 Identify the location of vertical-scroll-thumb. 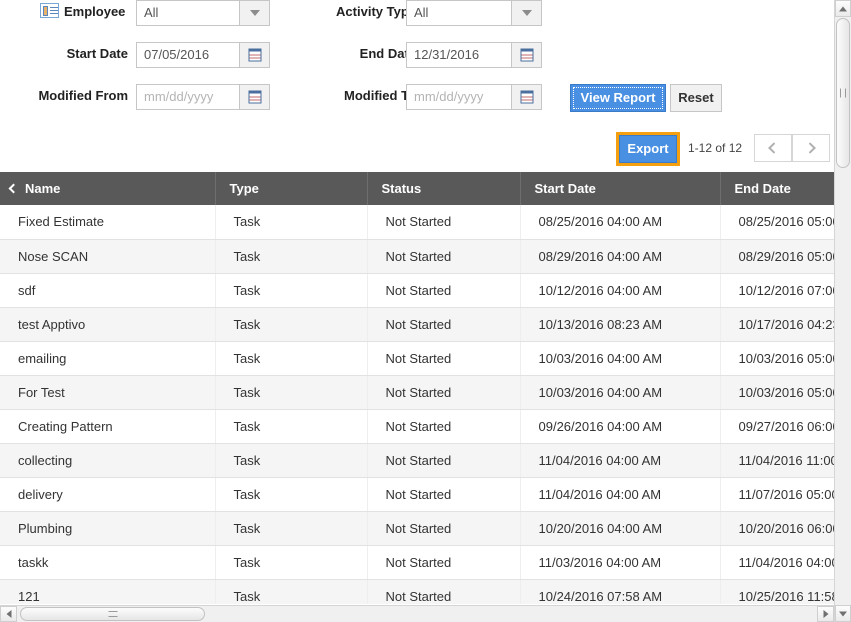
(843, 93).